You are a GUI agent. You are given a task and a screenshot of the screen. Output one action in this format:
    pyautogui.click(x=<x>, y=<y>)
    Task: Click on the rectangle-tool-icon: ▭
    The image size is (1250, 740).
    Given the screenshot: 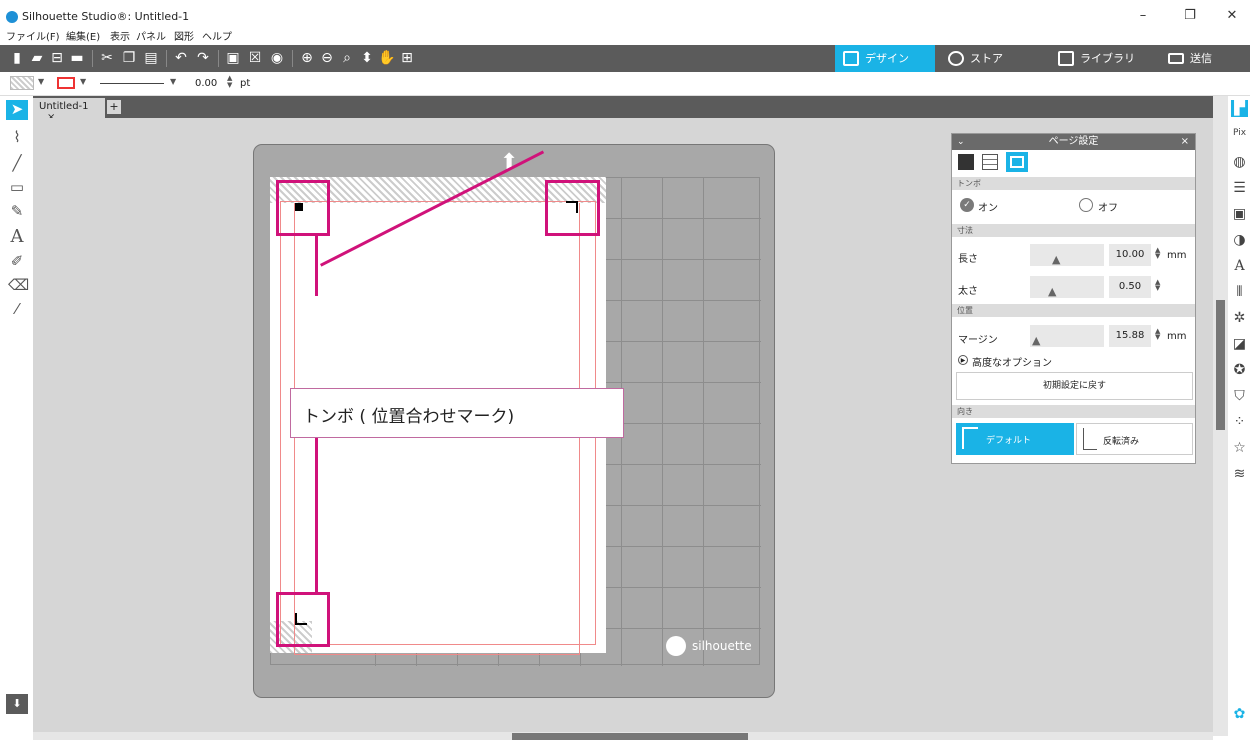 What is the action you would take?
    pyautogui.click(x=17, y=187)
    